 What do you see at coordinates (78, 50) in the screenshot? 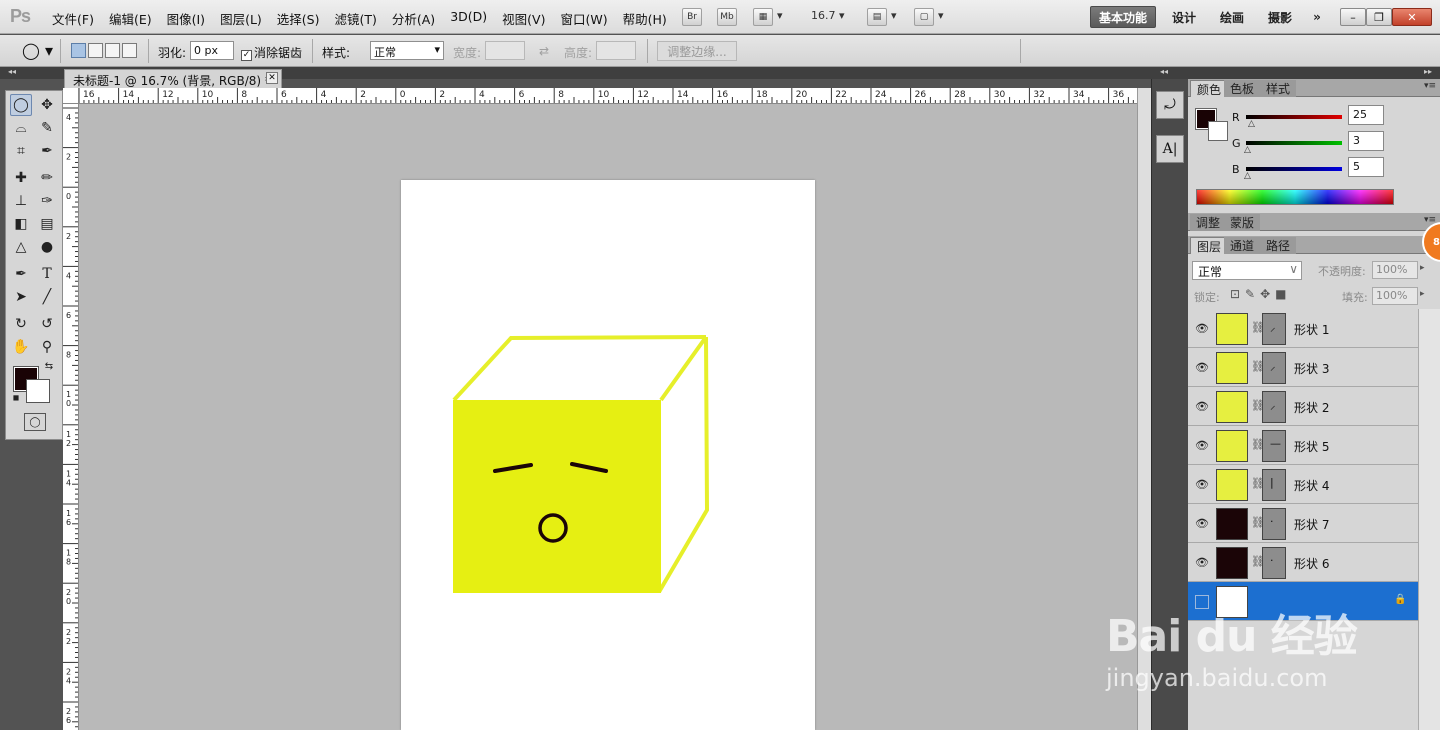
I see `new-selection-icon` at bounding box center [78, 50].